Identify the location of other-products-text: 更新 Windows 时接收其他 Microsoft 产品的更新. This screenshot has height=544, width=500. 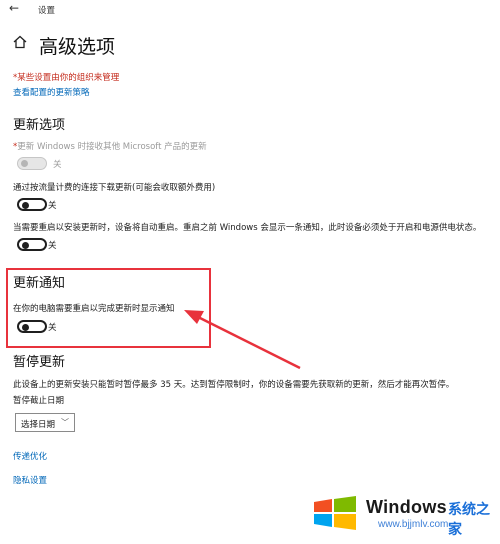
(112, 147).